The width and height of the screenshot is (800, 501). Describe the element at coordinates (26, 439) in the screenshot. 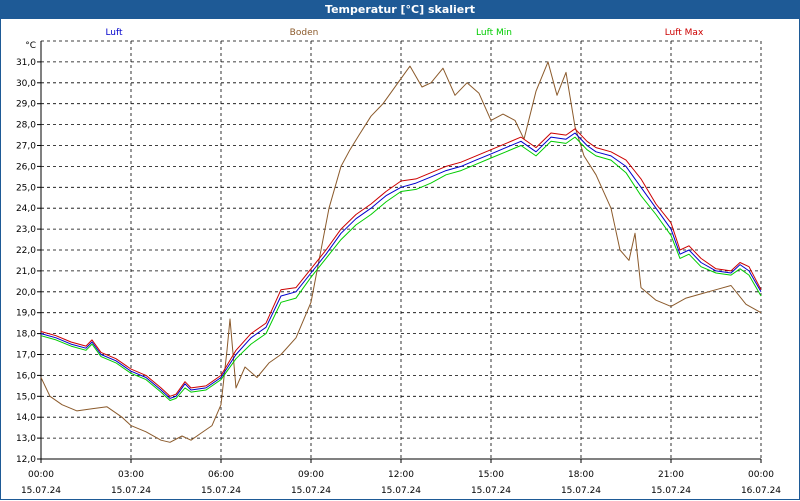

I see `y-tick-label: 13,0` at that location.